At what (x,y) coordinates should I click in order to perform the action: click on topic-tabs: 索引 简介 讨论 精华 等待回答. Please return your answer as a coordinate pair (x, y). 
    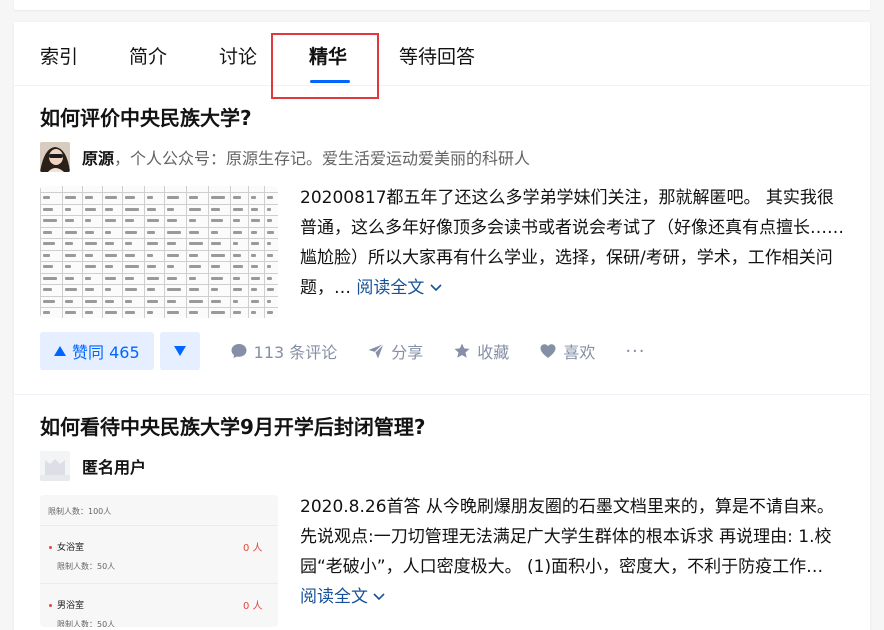
    Looking at the image, I should click on (442, 54).